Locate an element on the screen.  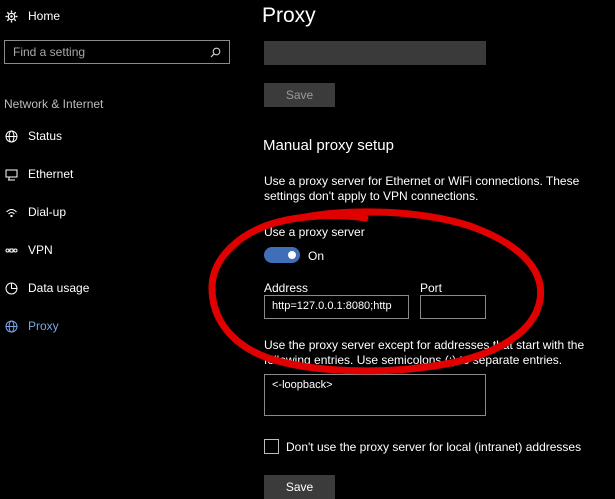
save-script-button: Save is located at coordinates (299, 95).